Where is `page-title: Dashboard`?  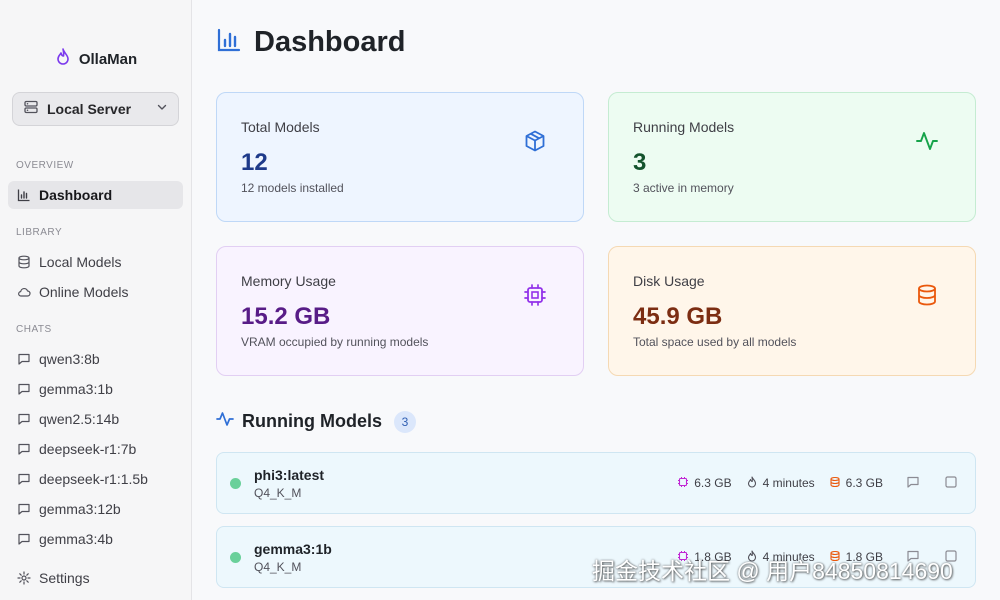 page-title: Dashboard is located at coordinates (330, 42).